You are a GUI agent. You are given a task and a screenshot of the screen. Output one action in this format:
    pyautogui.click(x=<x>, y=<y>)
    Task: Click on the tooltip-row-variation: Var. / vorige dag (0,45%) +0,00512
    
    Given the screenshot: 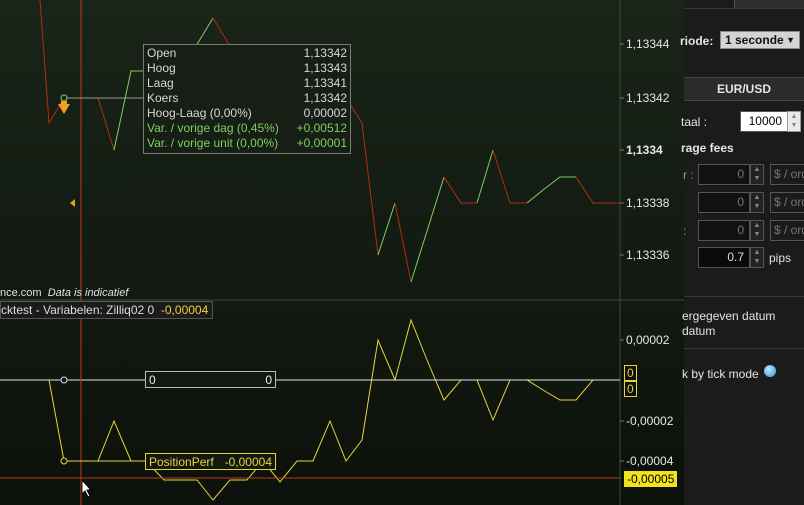 What is the action you would take?
    pyautogui.click(x=247, y=128)
    